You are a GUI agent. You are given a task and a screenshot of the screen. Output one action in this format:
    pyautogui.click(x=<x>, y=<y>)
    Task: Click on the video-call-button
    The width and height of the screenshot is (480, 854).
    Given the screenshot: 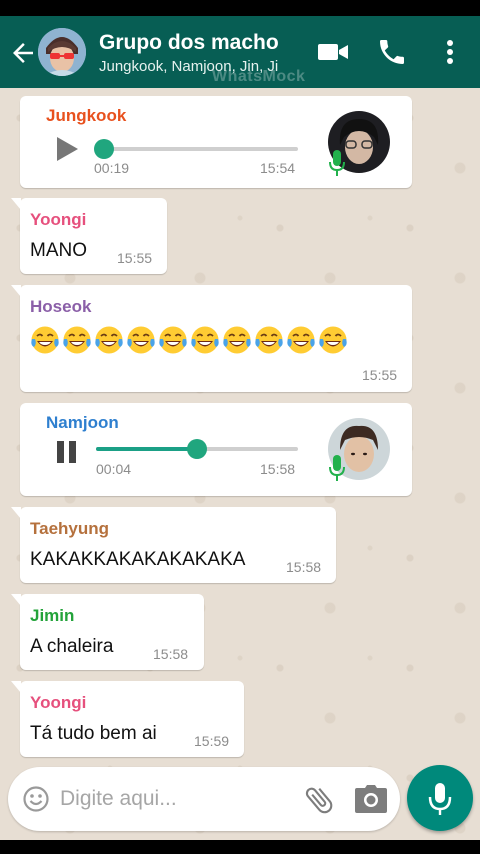 What is the action you would take?
    pyautogui.click(x=333, y=52)
    